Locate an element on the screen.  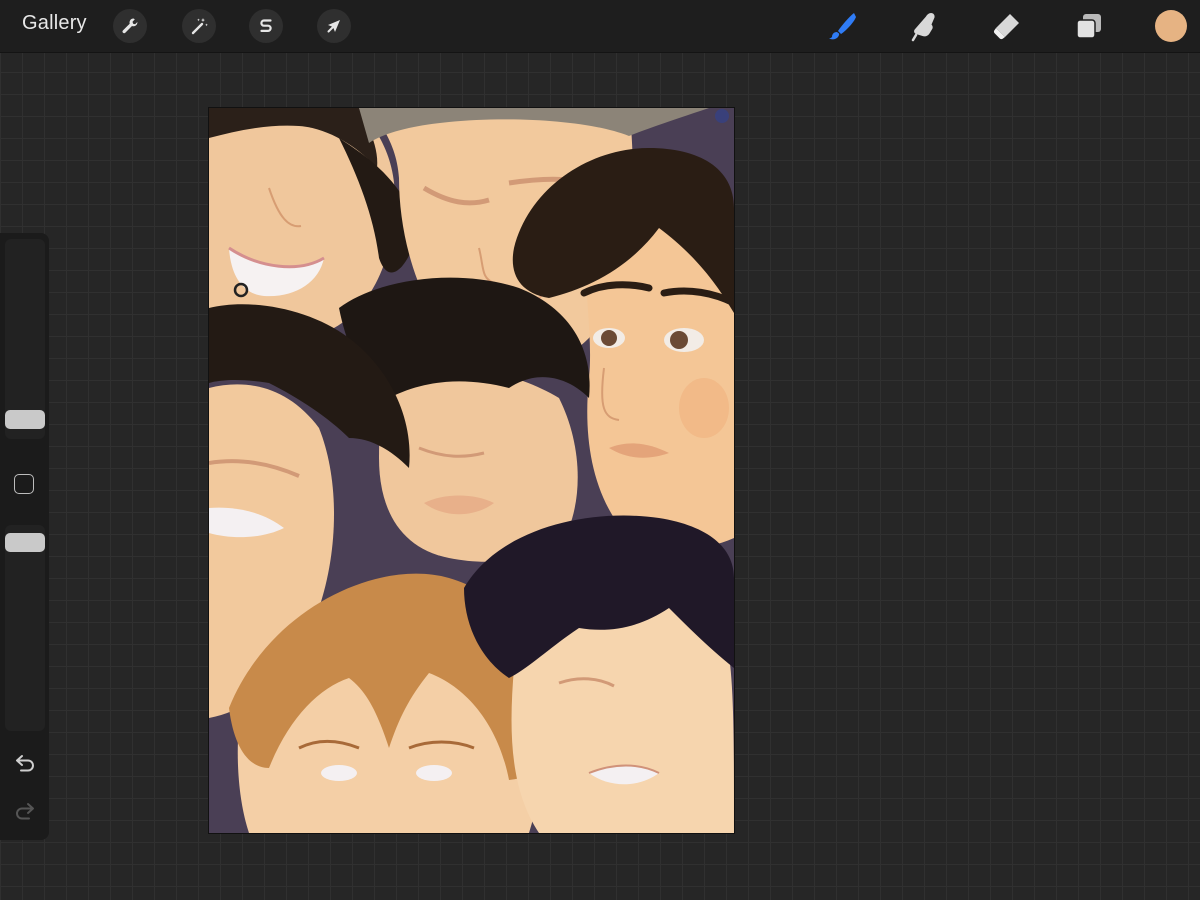
smudge-finger-icon is located at coordinates (923, 27).